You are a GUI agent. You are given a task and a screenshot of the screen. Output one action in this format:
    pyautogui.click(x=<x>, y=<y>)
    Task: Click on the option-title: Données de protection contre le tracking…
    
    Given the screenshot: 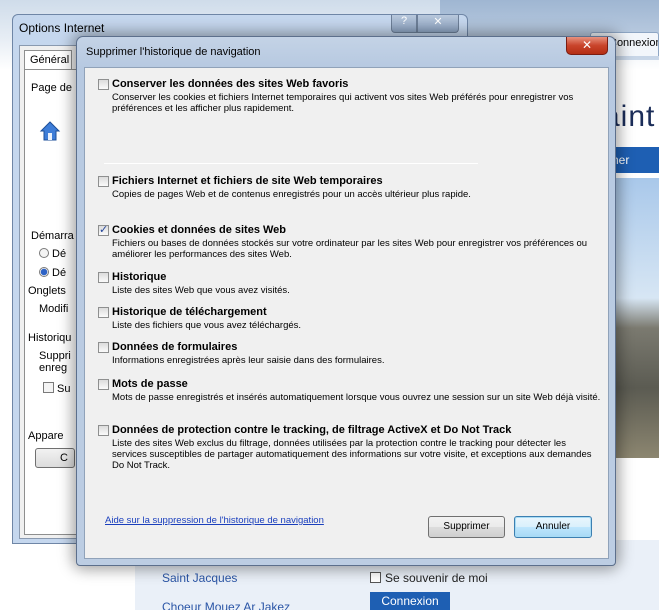 What is the action you would take?
    pyautogui.click(x=312, y=430)
    